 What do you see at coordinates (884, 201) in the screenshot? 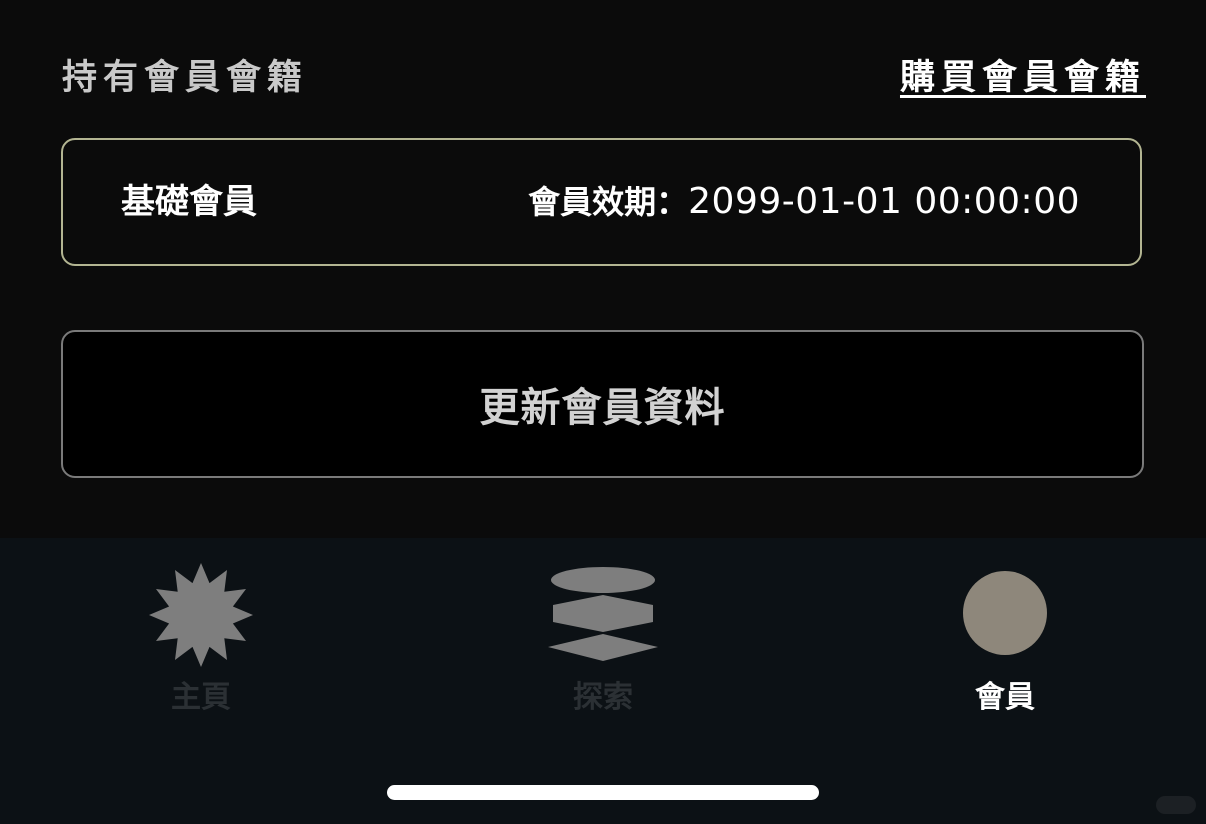
I see `validity-date: 2099-01-01 00:00:00` at bounding box center [884, 201].